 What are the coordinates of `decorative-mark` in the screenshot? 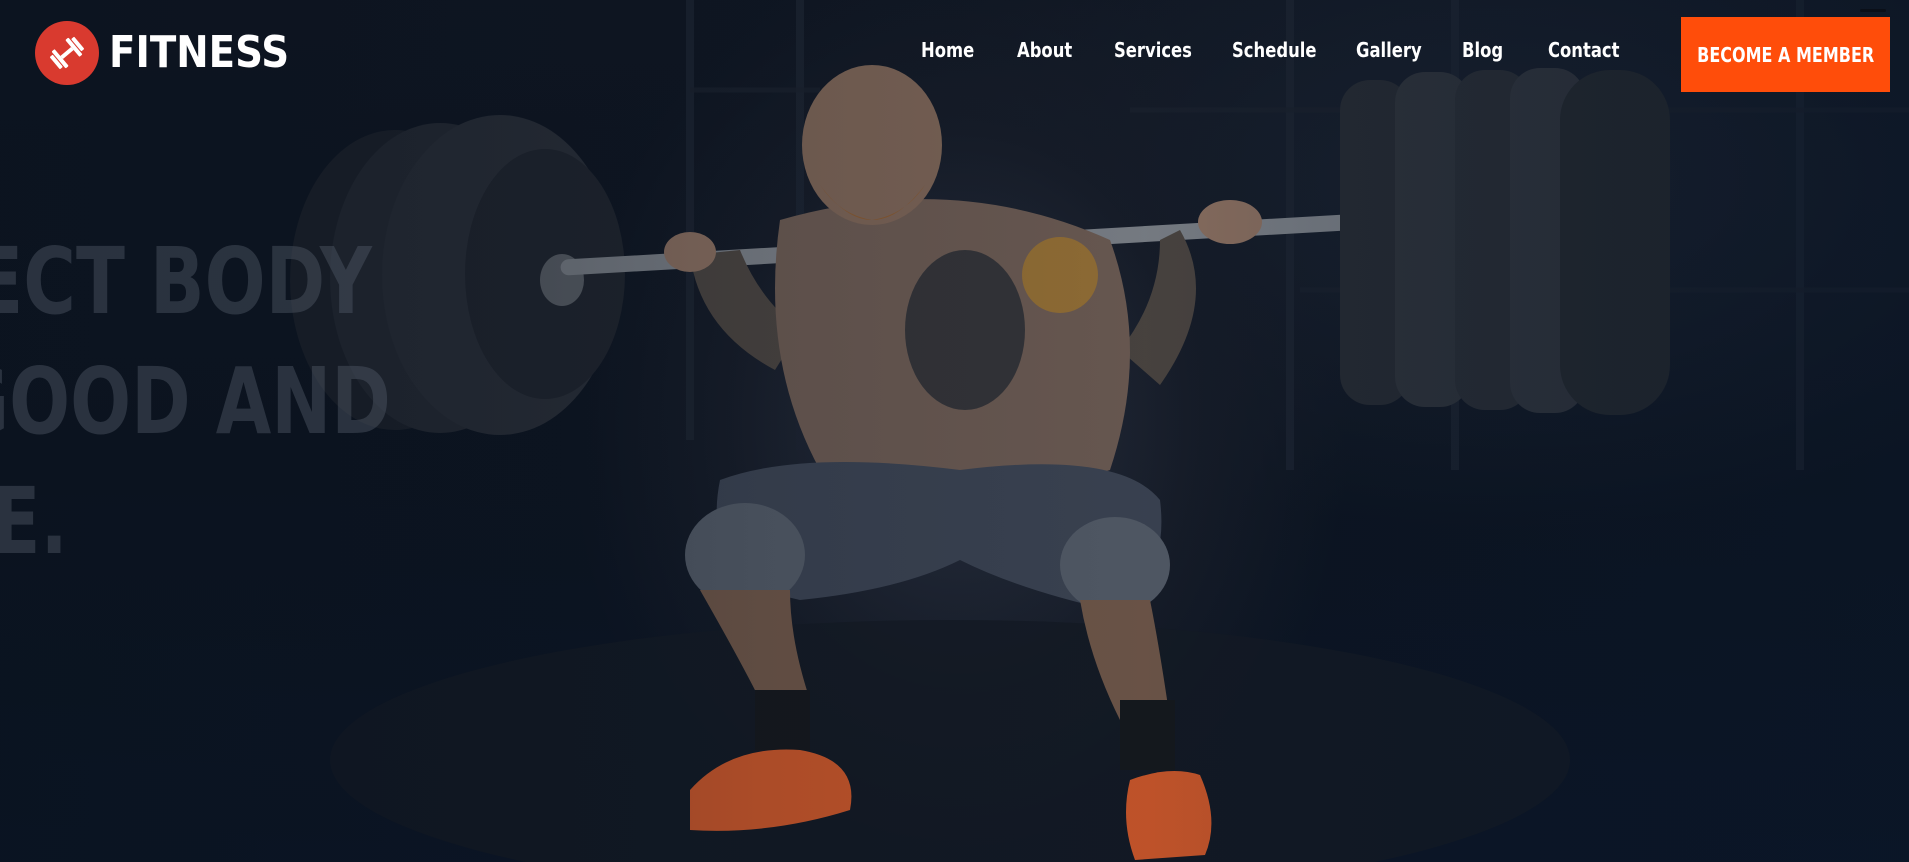 It's located at (1873, 10).